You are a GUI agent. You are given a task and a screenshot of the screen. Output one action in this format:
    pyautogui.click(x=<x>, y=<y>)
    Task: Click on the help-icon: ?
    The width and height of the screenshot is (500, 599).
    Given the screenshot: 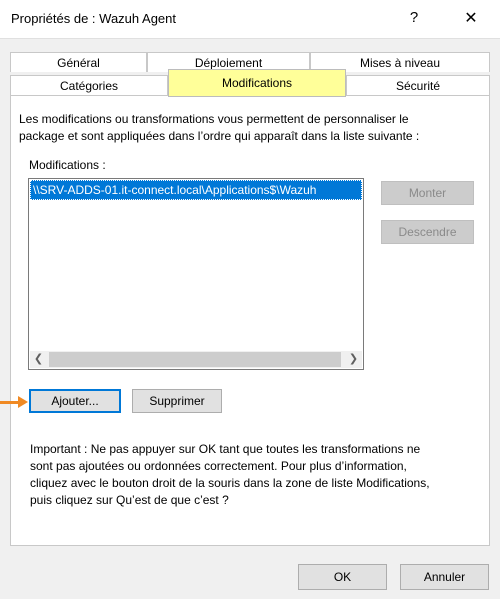 What is the action you would take?
    pyautogui.click(x=414, y=17)
    